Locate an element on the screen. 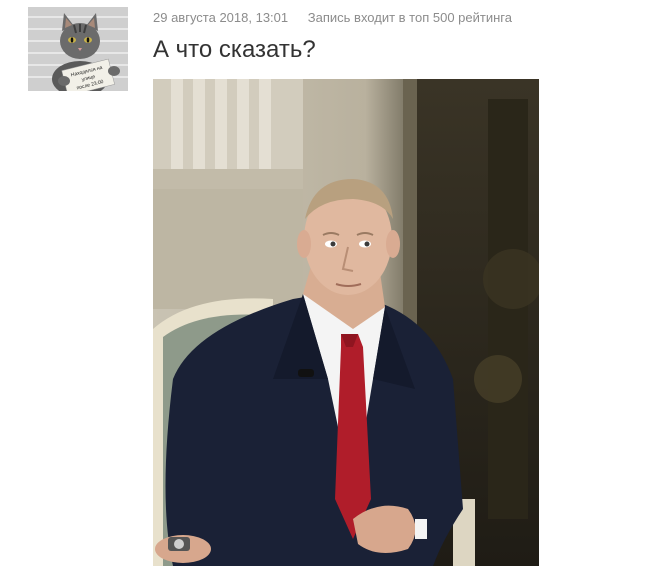 The height and width of the screenshot is (566, 646). author-avatar: Находился на улице после 23:00 is located at coordinates (78, 49).